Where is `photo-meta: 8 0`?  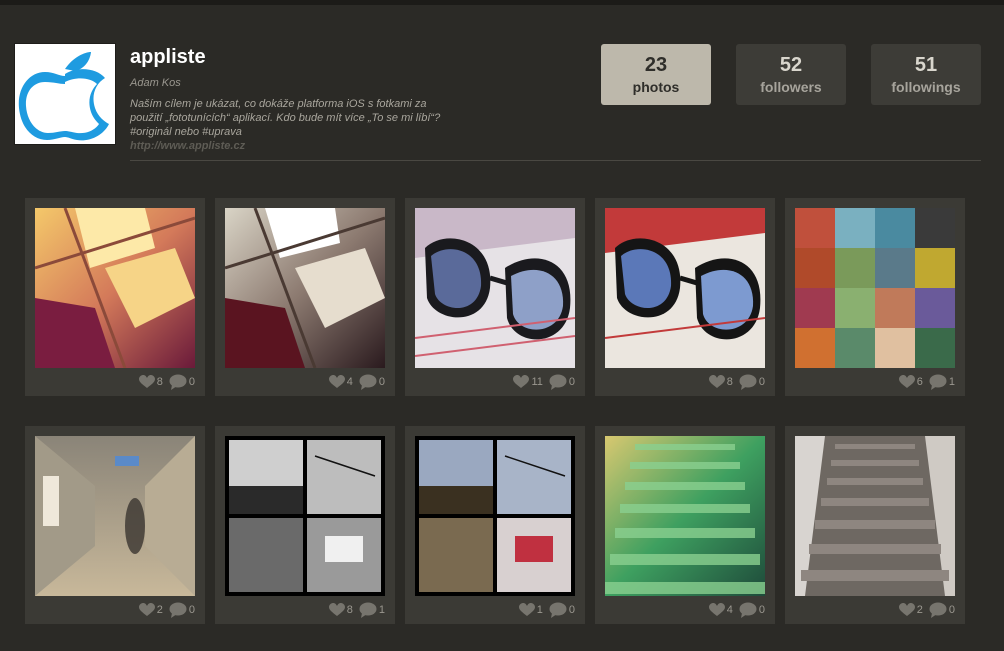
photo-meta: 8 0 is located at coordinates (166, 382).